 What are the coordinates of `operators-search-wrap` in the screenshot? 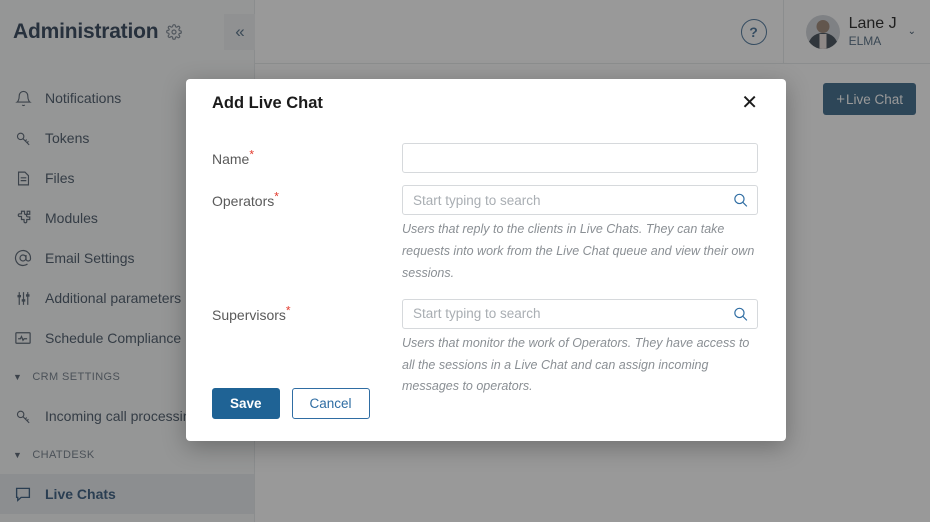 It's located at (580, 200).